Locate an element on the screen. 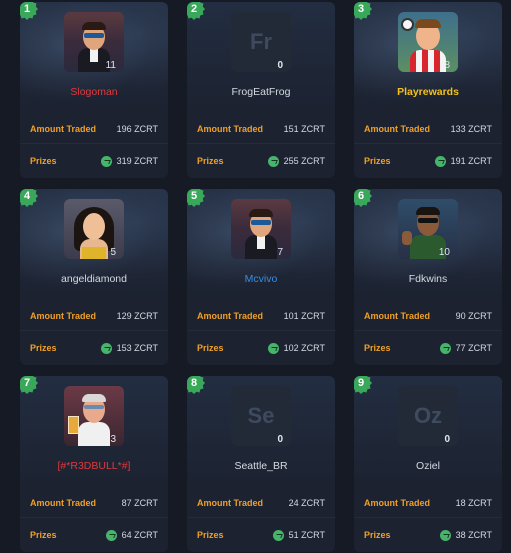 This screenshot has height=553, width=511. amount-traded-value: 129 ZCRT is located at coordinates (137, 316).